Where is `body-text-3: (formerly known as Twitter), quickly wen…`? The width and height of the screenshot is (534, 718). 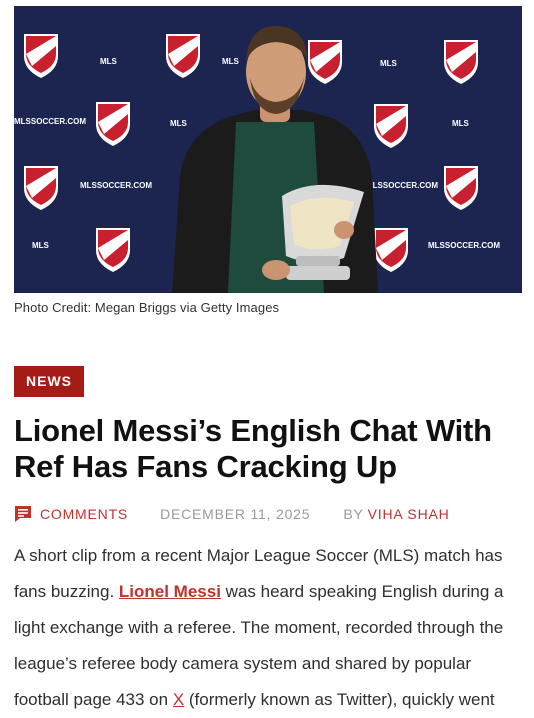 body-text-3: (formerly known as Twitter), quickly wen… is located at coordinates (339, 699).